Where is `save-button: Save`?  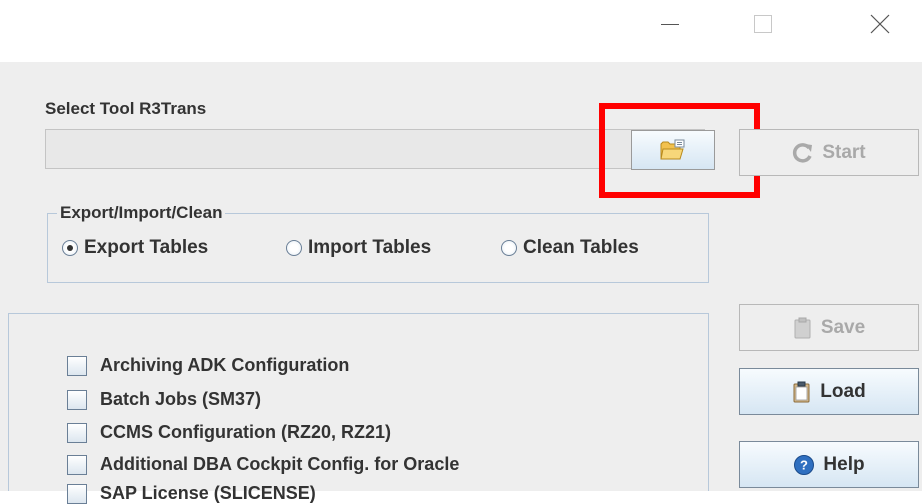 save-button: Save is located at coordinates (829, 327).